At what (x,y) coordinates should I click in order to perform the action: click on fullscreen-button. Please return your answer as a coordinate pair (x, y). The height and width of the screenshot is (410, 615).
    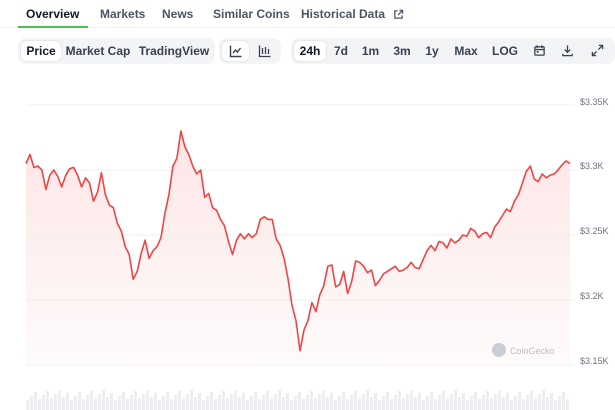
    Looking at the image, I should click on (597, 51).